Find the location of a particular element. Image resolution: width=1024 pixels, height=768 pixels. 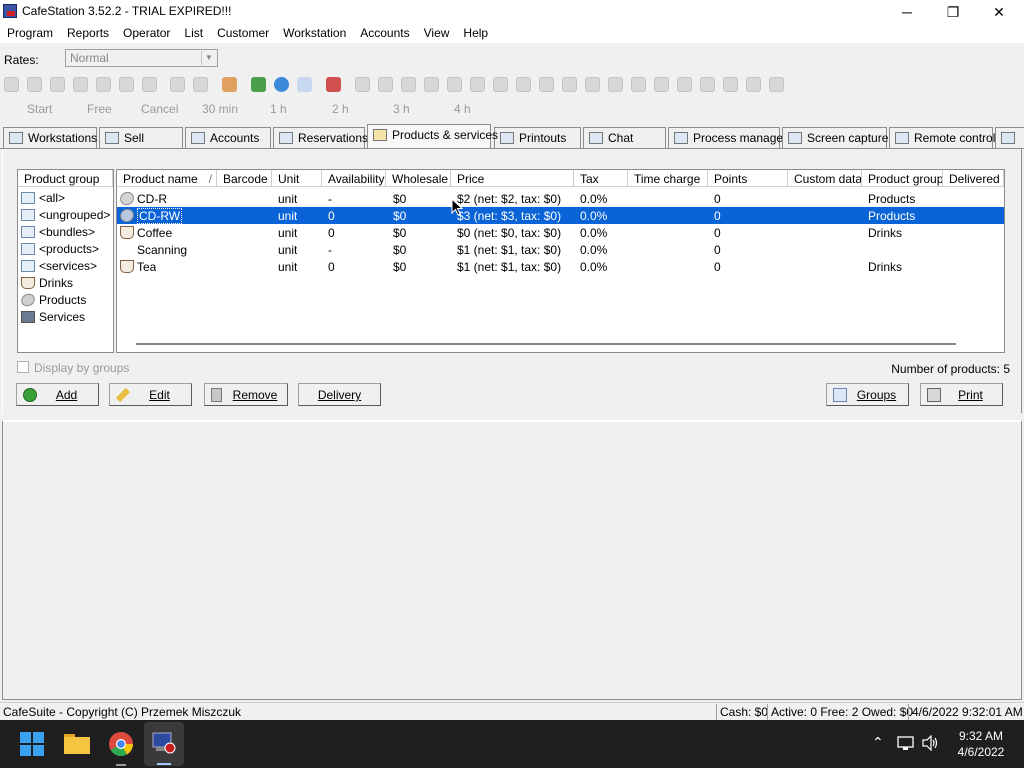

col-custom-data: Custom data is located at coordinates (825, 178).